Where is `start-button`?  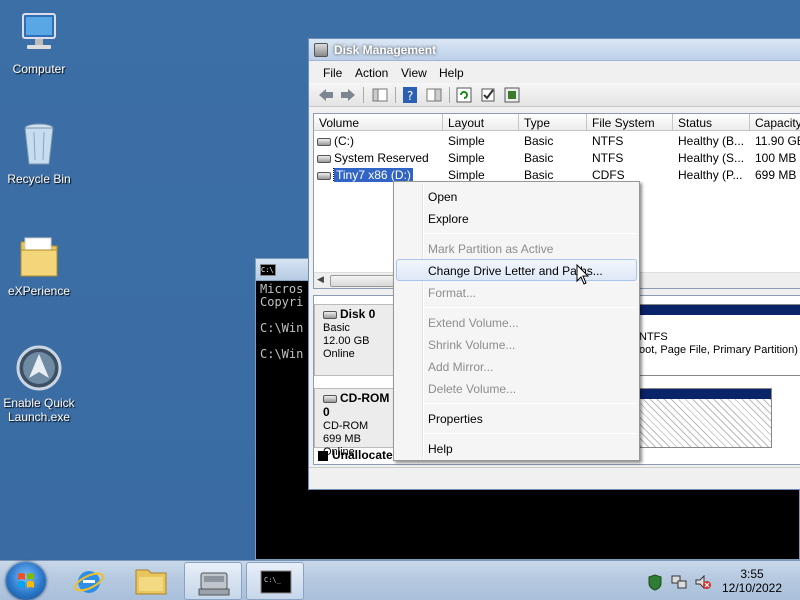 start-button is located at coordinates (26, 581).